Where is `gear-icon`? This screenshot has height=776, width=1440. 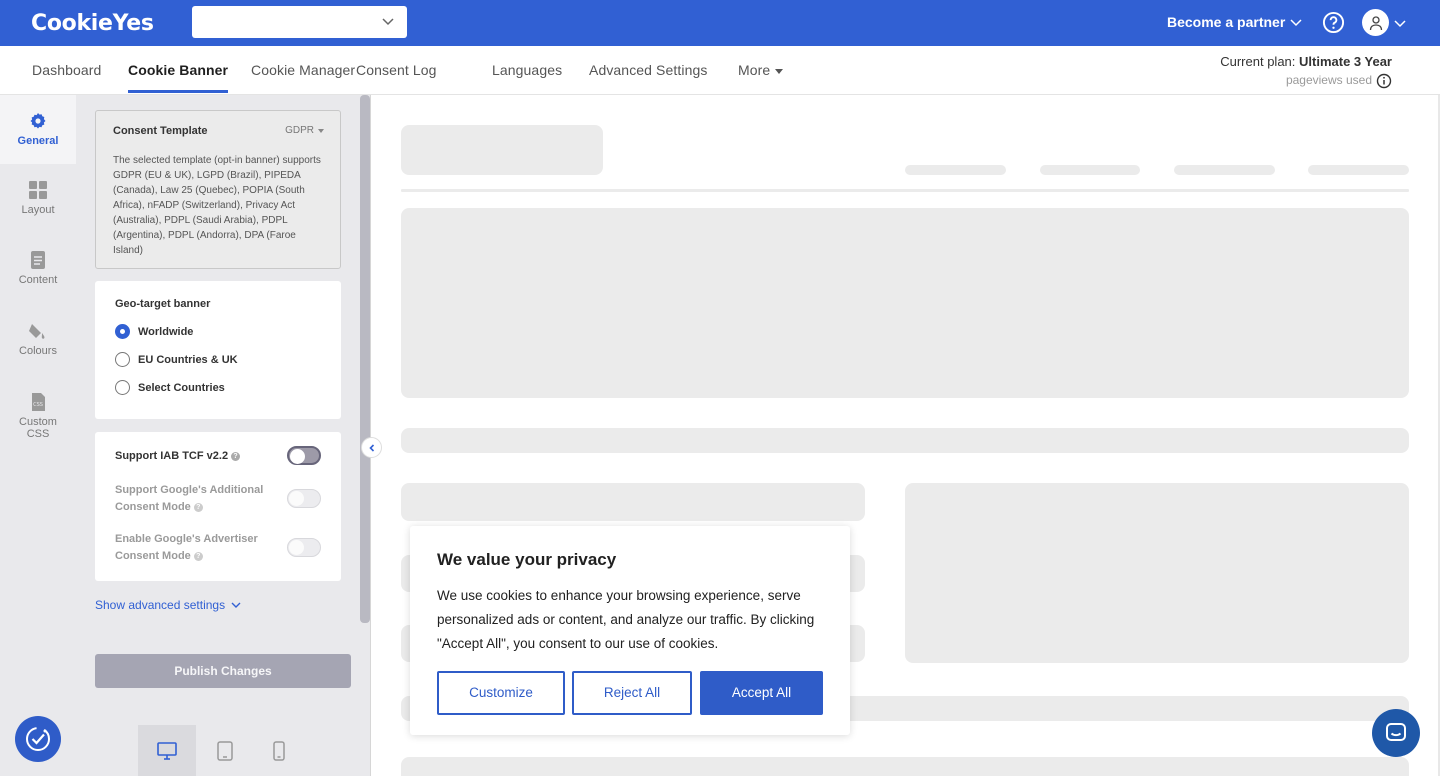 gear-icon is located at coordinates (38, 121).